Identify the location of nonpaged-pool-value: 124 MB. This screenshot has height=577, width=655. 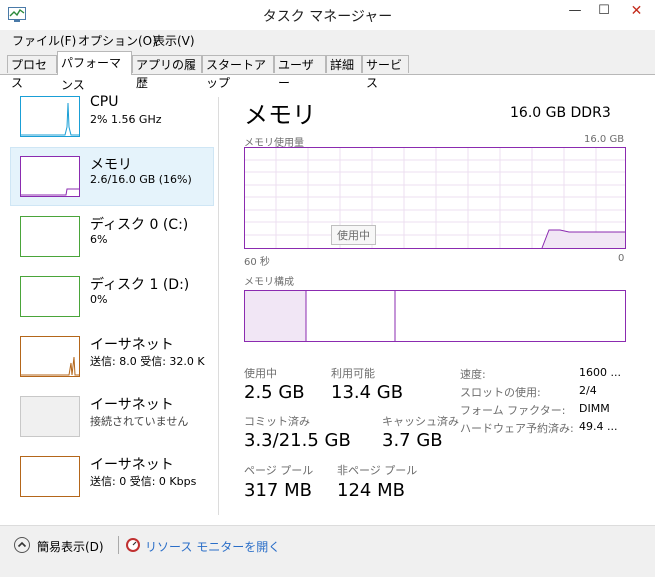
(371, 490).